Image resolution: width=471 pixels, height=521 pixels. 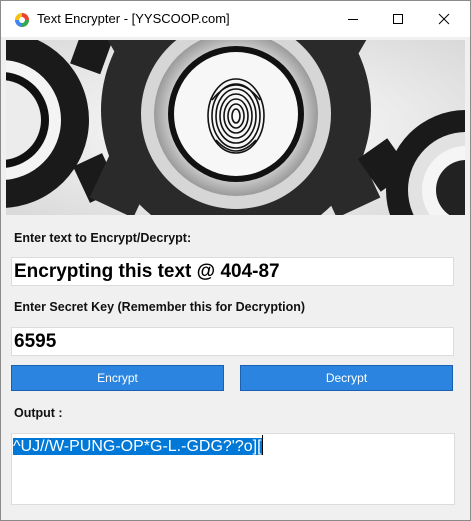 What do you see at coordinates (232, 271) in the screenshot?
I see `input-text-field` at bounding box center [232, 271].